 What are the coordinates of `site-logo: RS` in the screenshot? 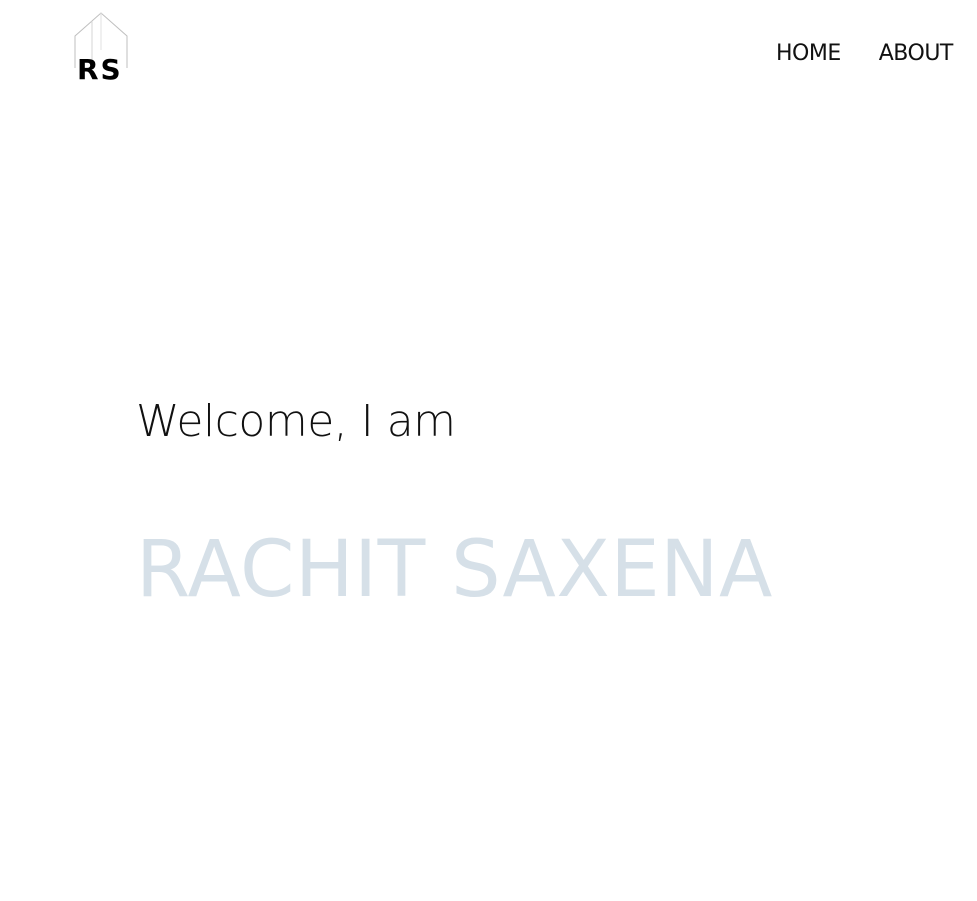 It's located at (101, 50).